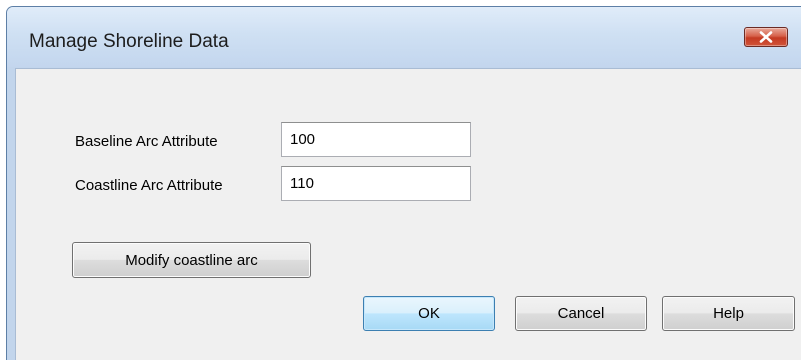  I want to click on baseline-arc-attribute-input, so click(376, 139).